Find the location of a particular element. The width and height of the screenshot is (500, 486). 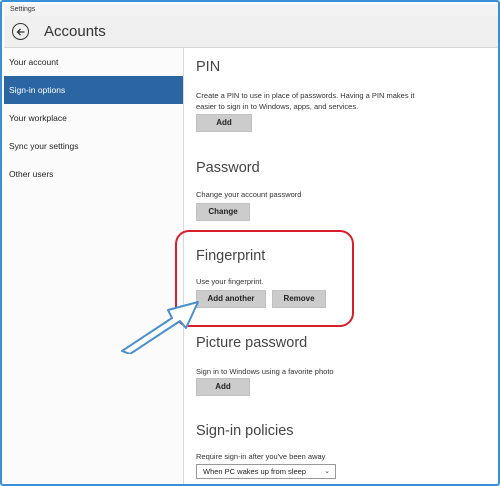

password-description: Change your account password is located at coordinates (249, 194).